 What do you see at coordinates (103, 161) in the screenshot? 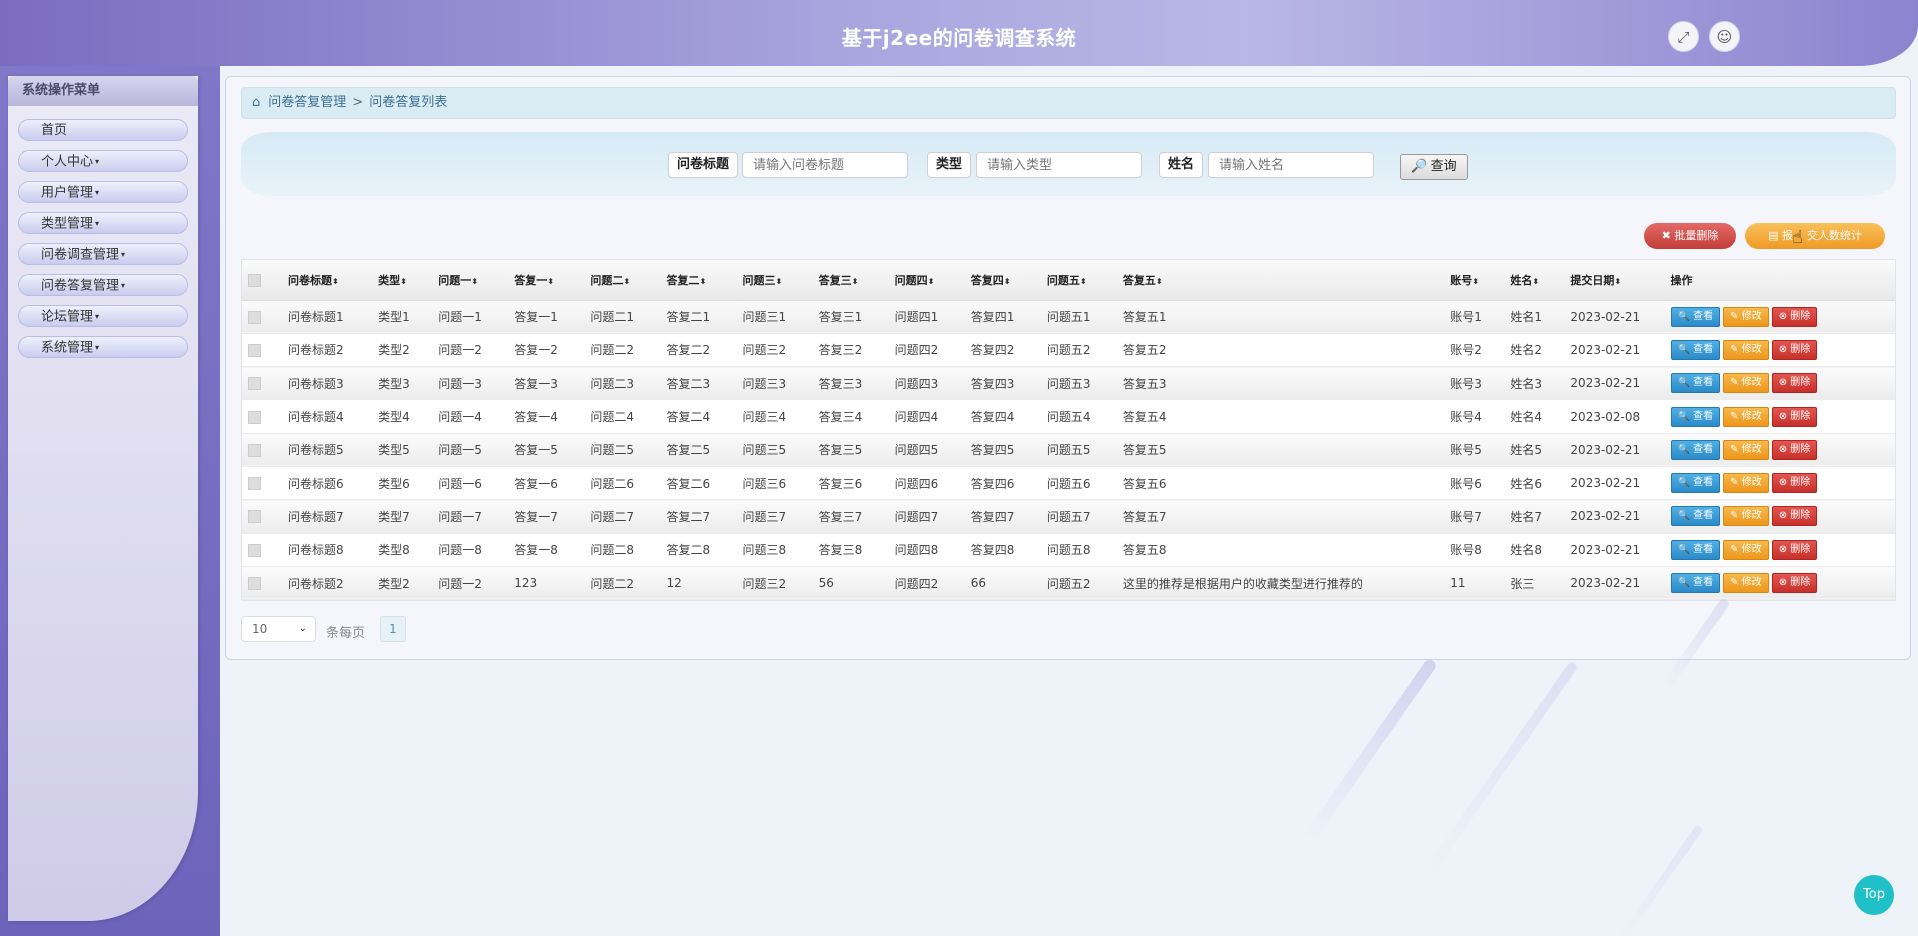
I see `sidebar-item: 个人中心 ▾` at bounding box center [103, 161].